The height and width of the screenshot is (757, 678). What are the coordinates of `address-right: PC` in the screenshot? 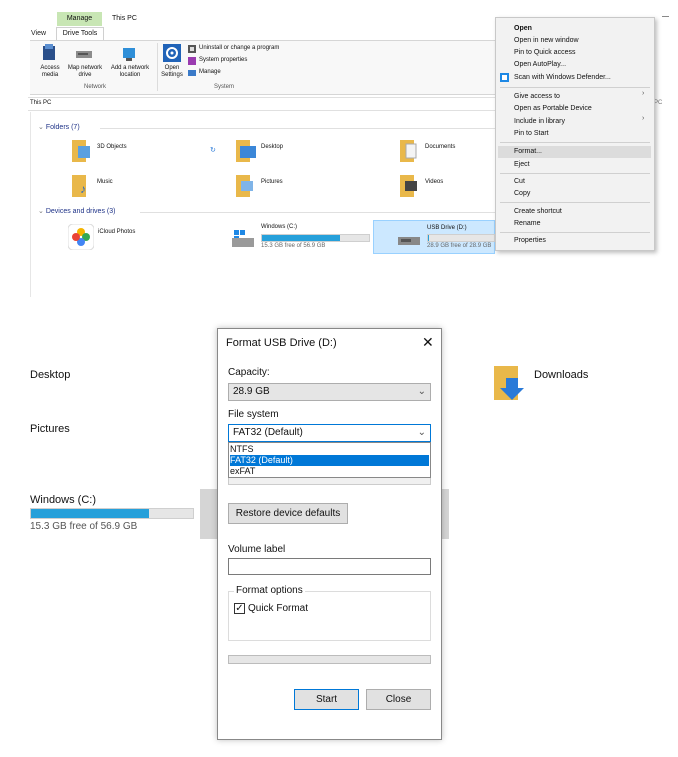 It's located at (658, 103).